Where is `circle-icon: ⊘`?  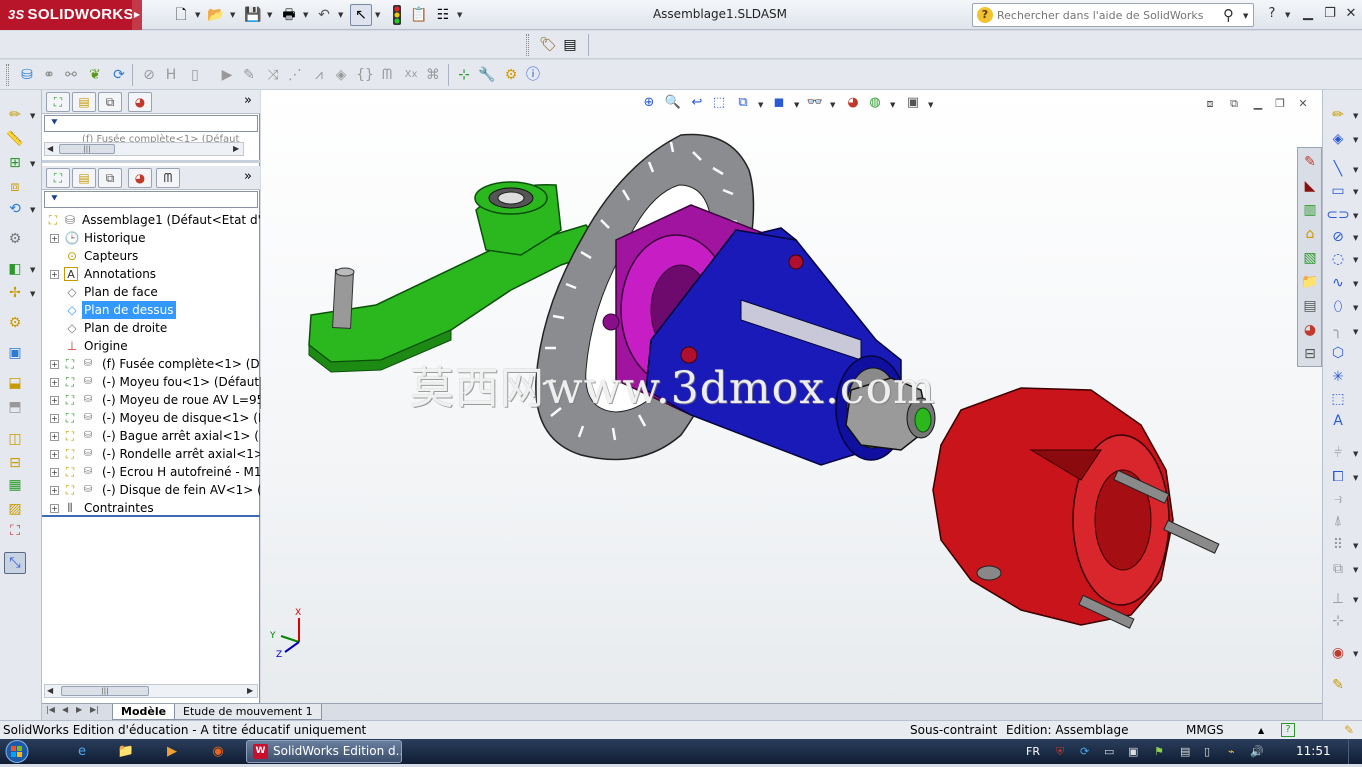
circle-icon: ⊘ is located at coordinates (1338, 237).